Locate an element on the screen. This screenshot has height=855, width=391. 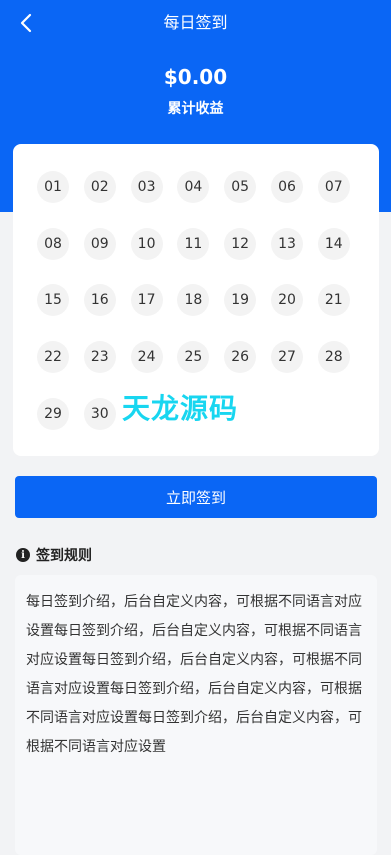
rules-header: i 签到规则 is located at coordinates (54, 555).